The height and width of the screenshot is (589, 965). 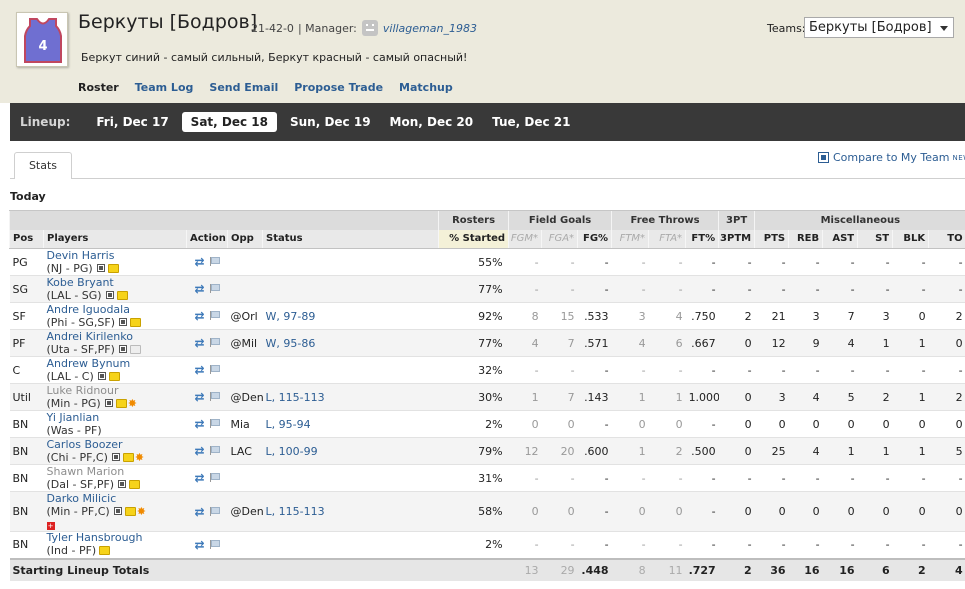 I want to click on teams-select: Беркуты [Бодров], so click(x=879, y=27).